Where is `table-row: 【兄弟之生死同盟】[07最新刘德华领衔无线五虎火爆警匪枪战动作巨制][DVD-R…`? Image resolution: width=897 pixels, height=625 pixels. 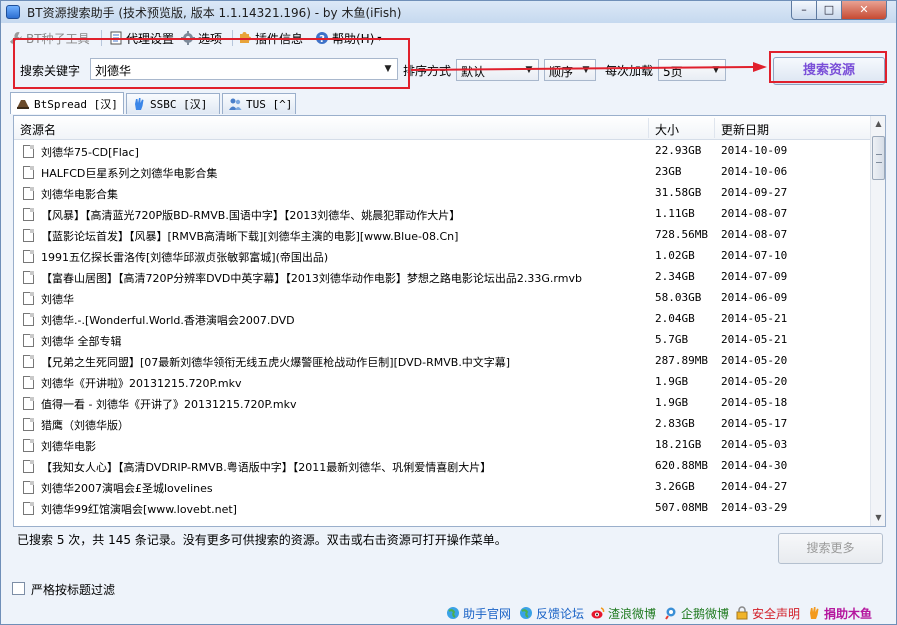
table-row: 【兄弟之生死同盟】[07最新刘德华领衔无线五虎火爆警匪枪战动作巨制][DVD-R… is located at coordinates (442, 361).